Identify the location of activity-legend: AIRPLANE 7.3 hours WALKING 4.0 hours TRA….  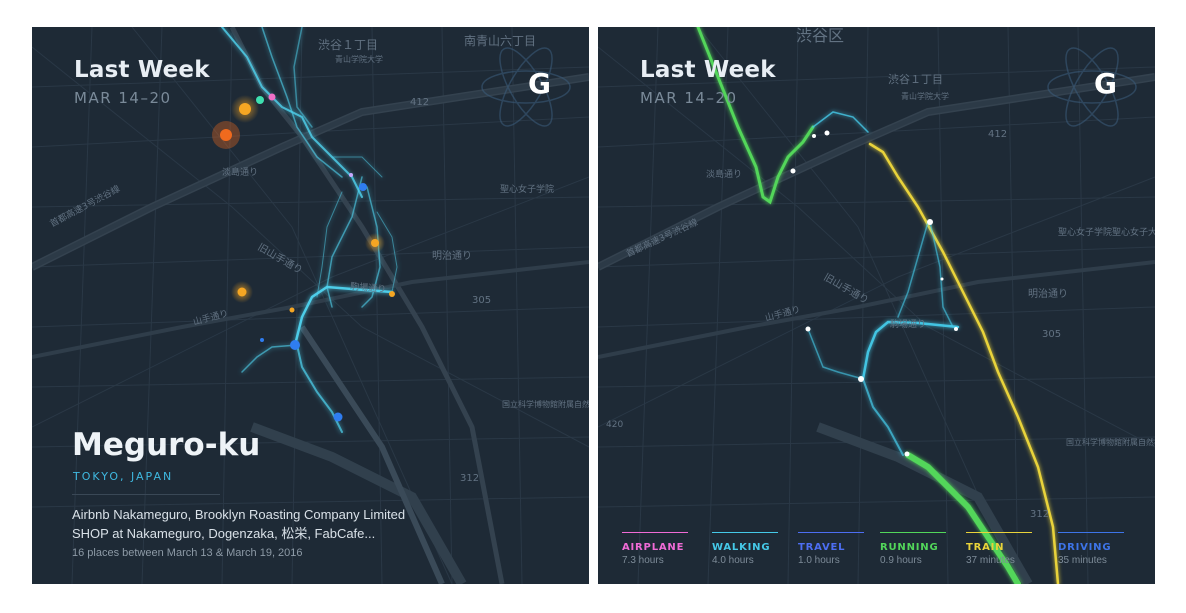
(876, 552).